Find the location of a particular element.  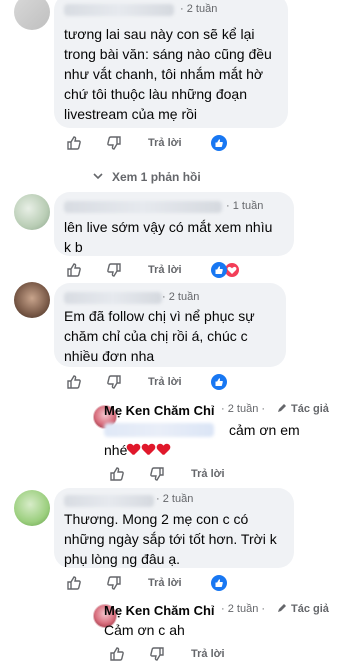

reply-text: cảm ơn em is located at coordinates (264, 430).